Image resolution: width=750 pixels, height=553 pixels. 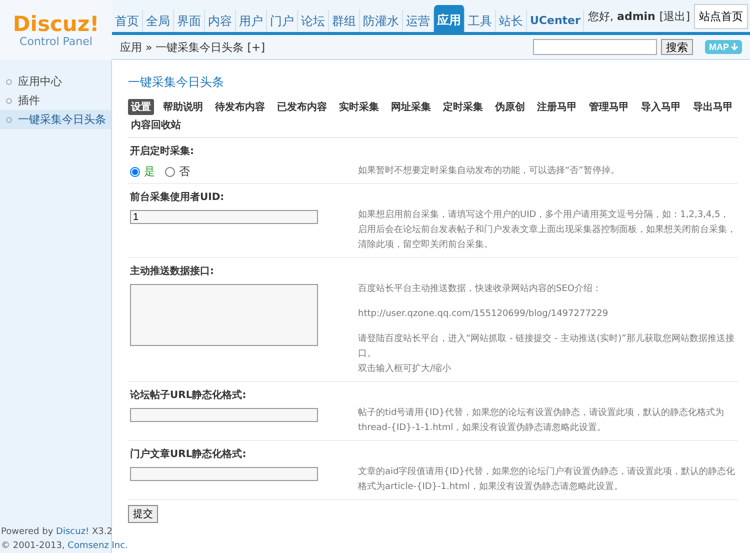 What do you see at coordinates (224, 315) in the screenshot?
I see `textarea-field` at bounding box center [224, 315].